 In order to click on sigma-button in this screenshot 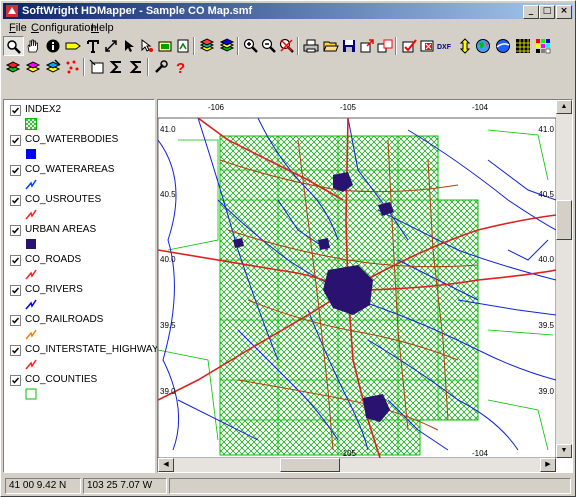, I will do `click(117, 67)`.